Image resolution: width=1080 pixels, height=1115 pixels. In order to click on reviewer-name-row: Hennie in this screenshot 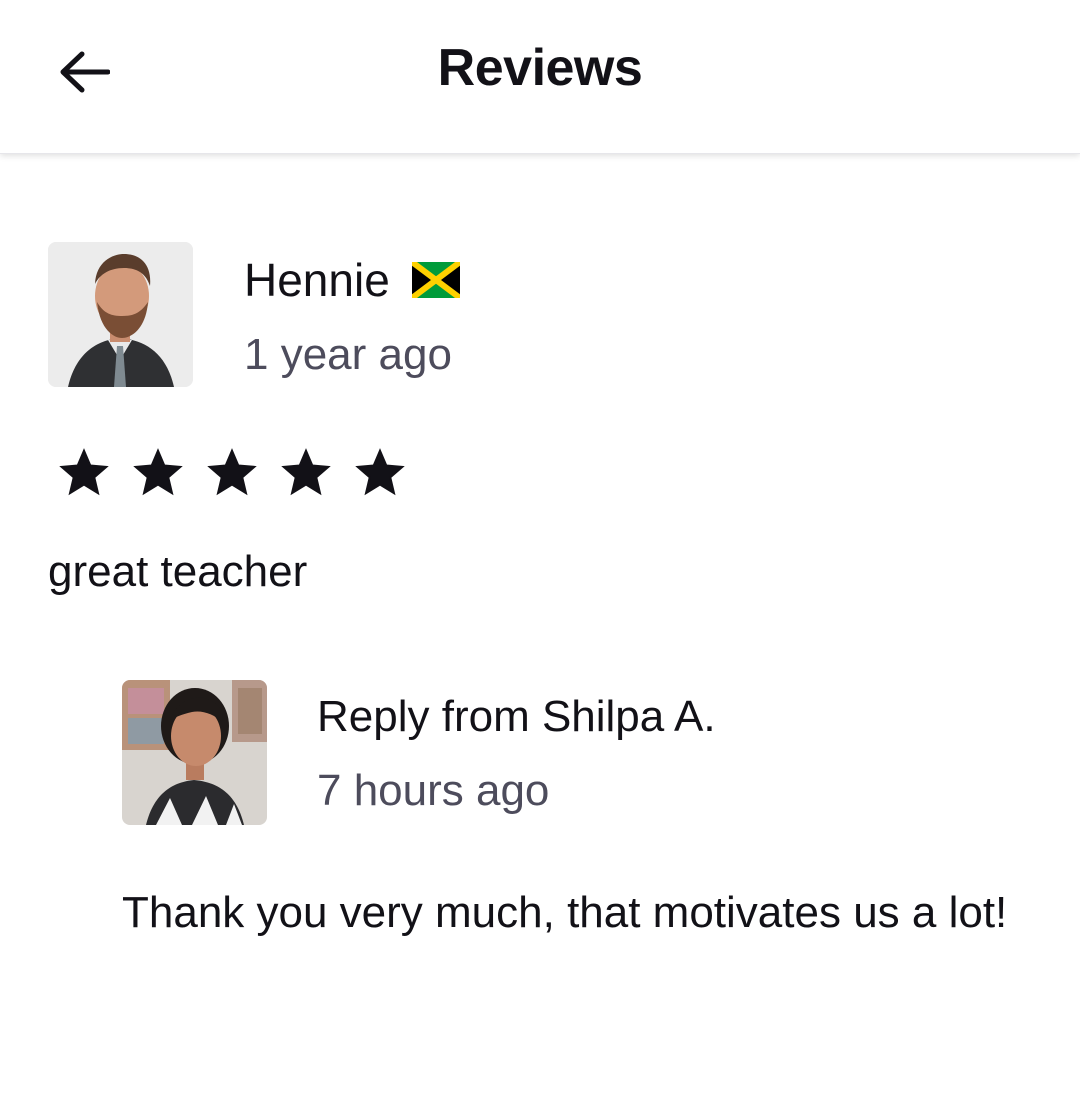, I will do `click(352, 280)`.